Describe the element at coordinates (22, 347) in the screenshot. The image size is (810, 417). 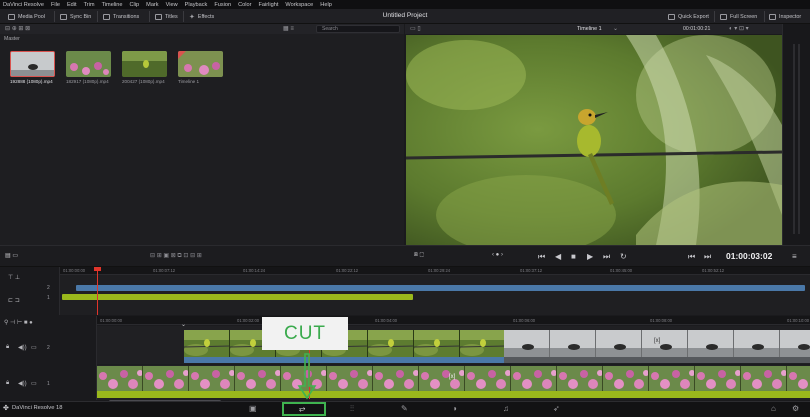
I see `audio-icon-v2: ◀))` at that location.